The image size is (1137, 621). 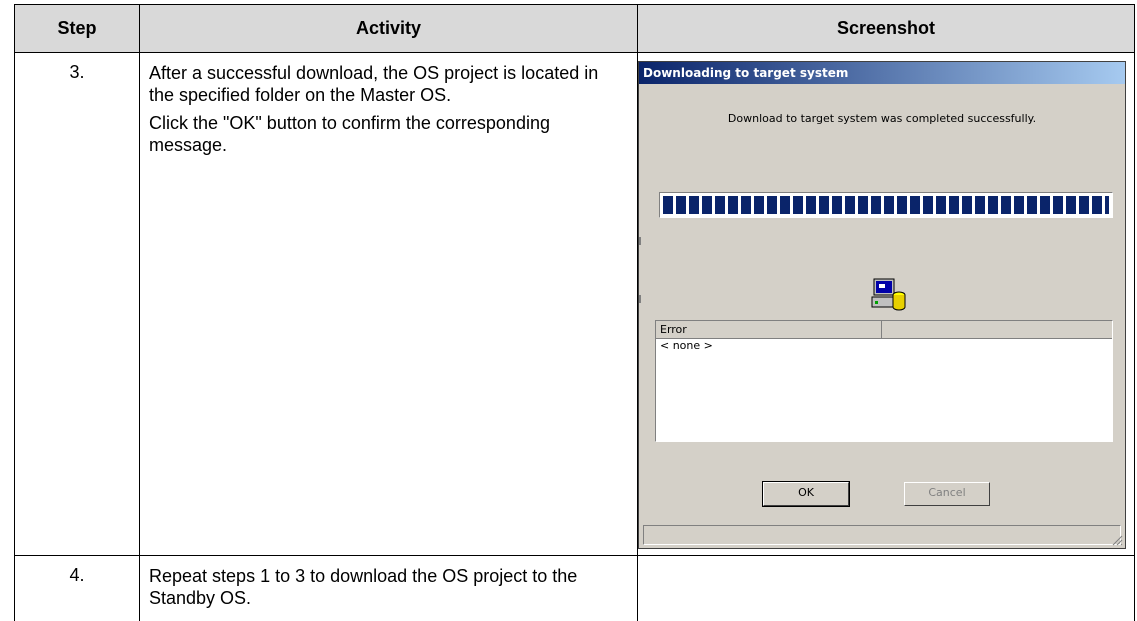 What do you see at coordinates (997, 329) in the screenshot?
I see `column-header-empty` at bounding box center [997, 329].